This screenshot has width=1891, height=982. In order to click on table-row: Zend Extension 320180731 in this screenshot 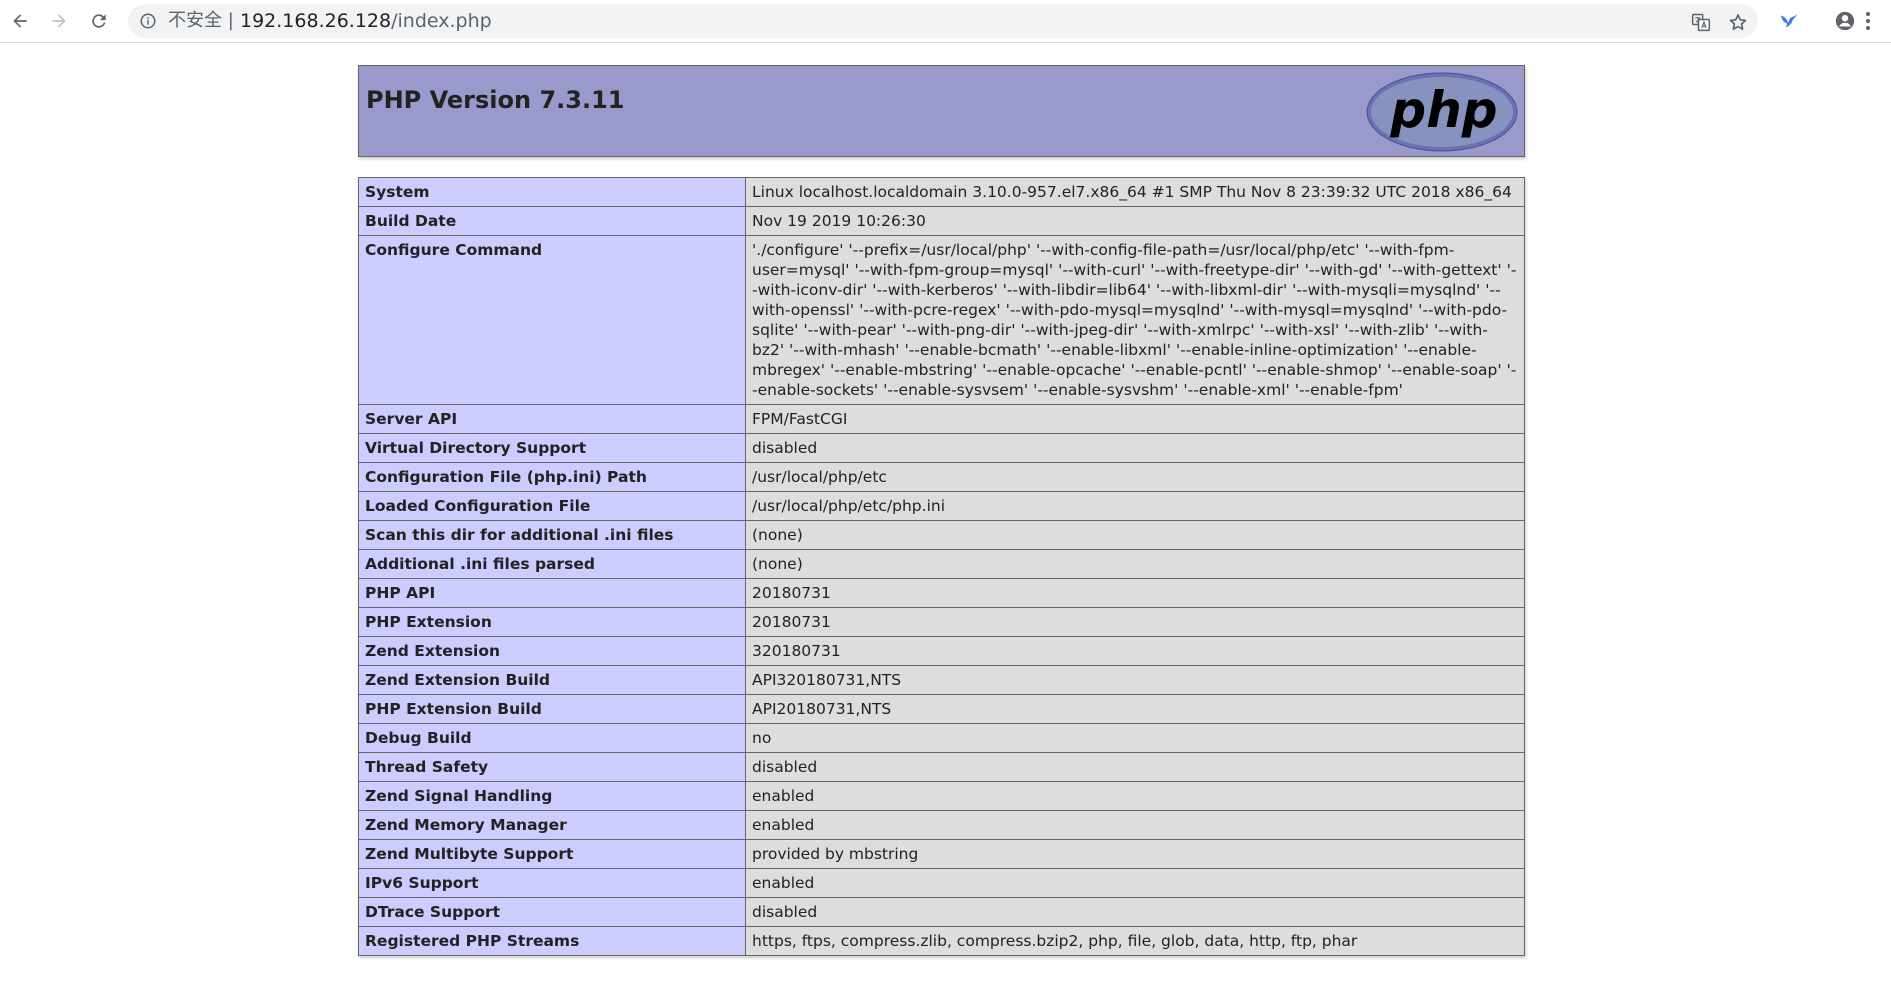, I will do `click(941, 651)`.